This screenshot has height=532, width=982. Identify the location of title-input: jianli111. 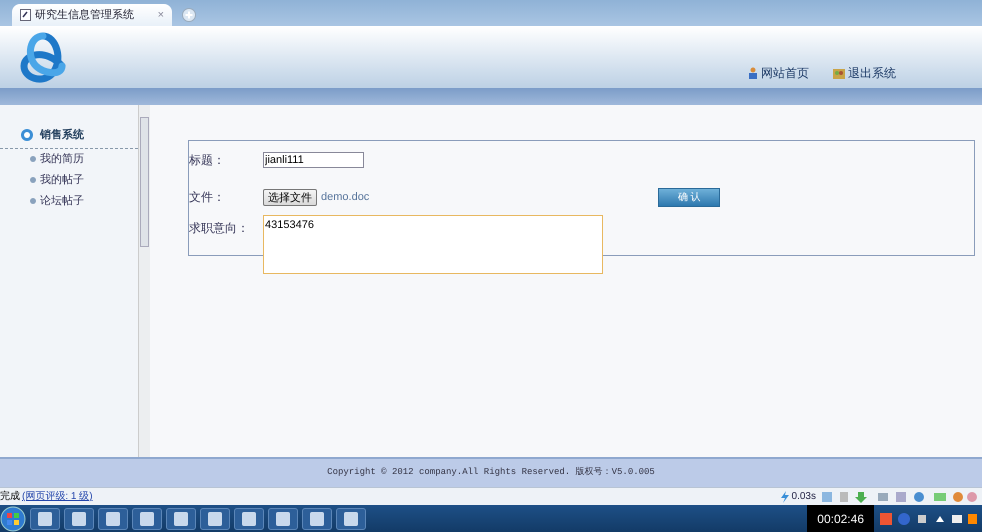
(313, 160).